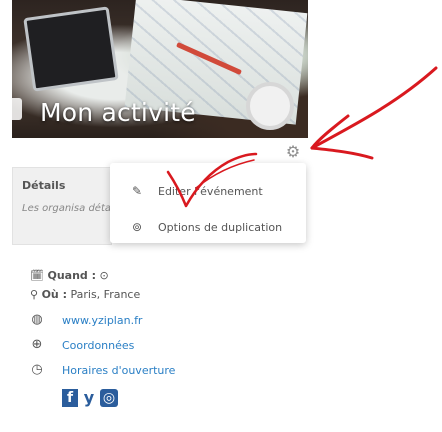 The height and width of the screenshot is (432, 442). What do you see at coordinates (342, 137) in the screenshot?
I see `annotation-arrow-head` at bounding box center [342, 137].